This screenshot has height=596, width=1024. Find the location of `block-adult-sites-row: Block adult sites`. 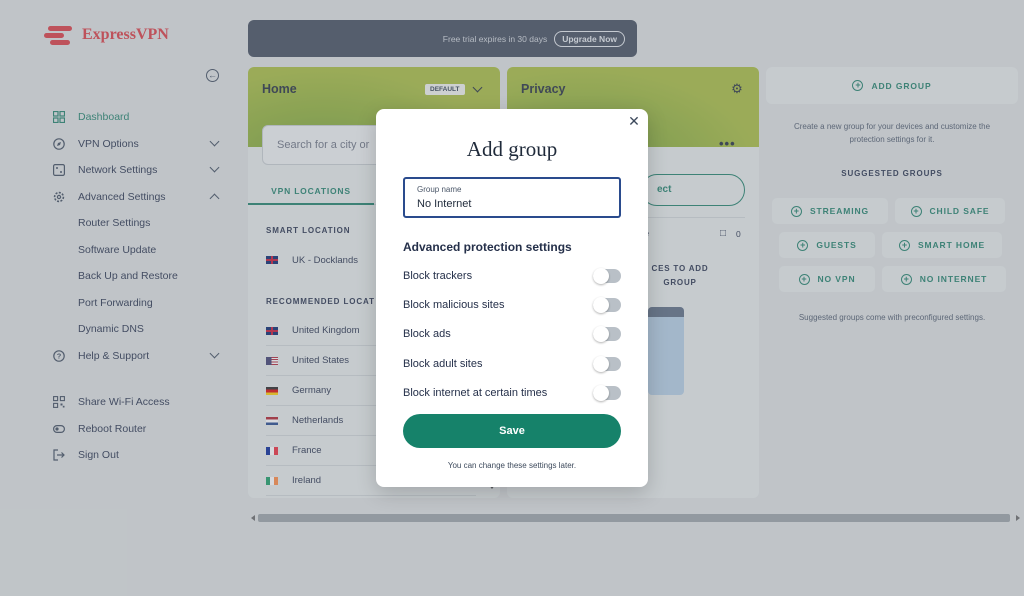

block-adult-sites-row: Block adult sites is located at coordinates (512, 364).